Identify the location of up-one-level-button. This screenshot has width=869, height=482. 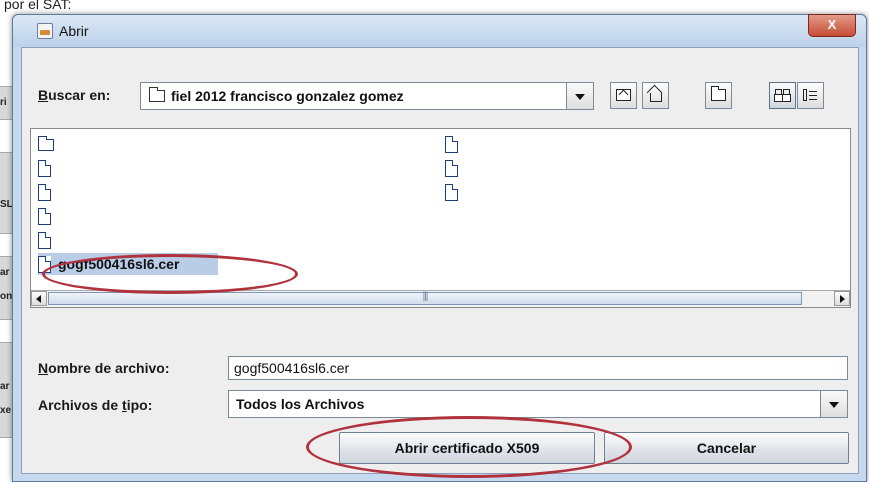
(623, 95).